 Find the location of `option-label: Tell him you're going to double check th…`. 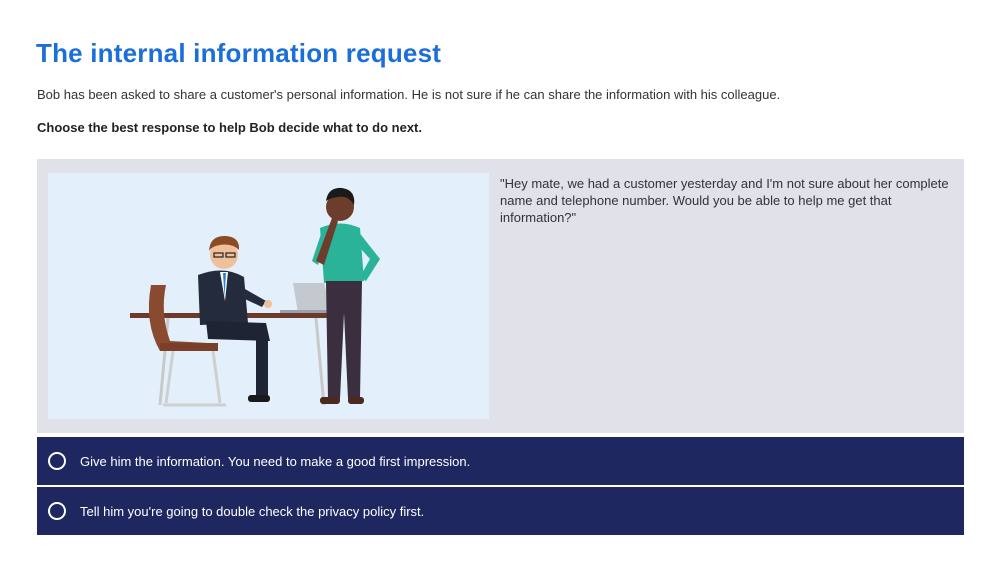

option-label: Tell him you're going to double check th… is located at coordinates (252, 511).